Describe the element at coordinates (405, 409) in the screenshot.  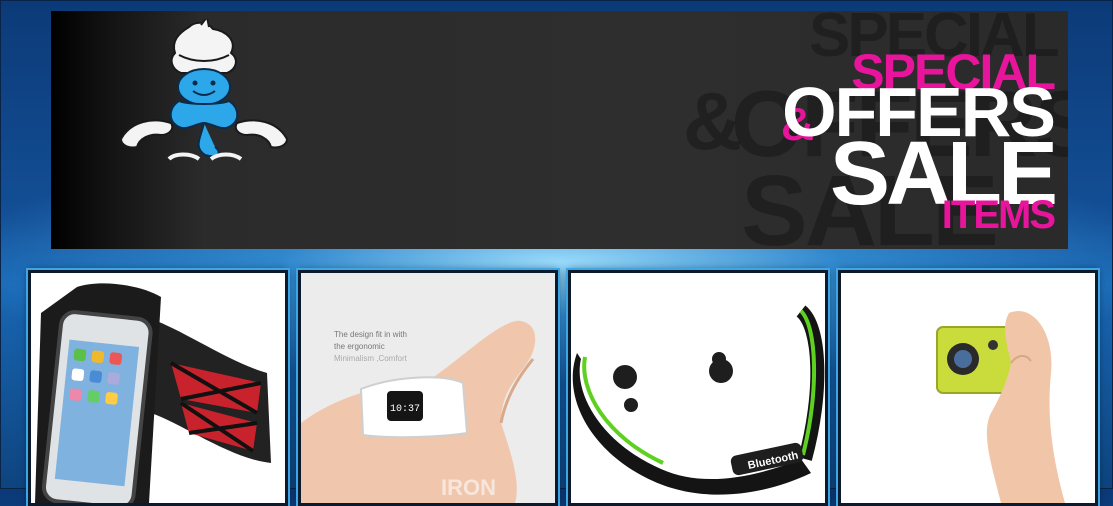
I see `band-time-readout: 10:37` at that location.